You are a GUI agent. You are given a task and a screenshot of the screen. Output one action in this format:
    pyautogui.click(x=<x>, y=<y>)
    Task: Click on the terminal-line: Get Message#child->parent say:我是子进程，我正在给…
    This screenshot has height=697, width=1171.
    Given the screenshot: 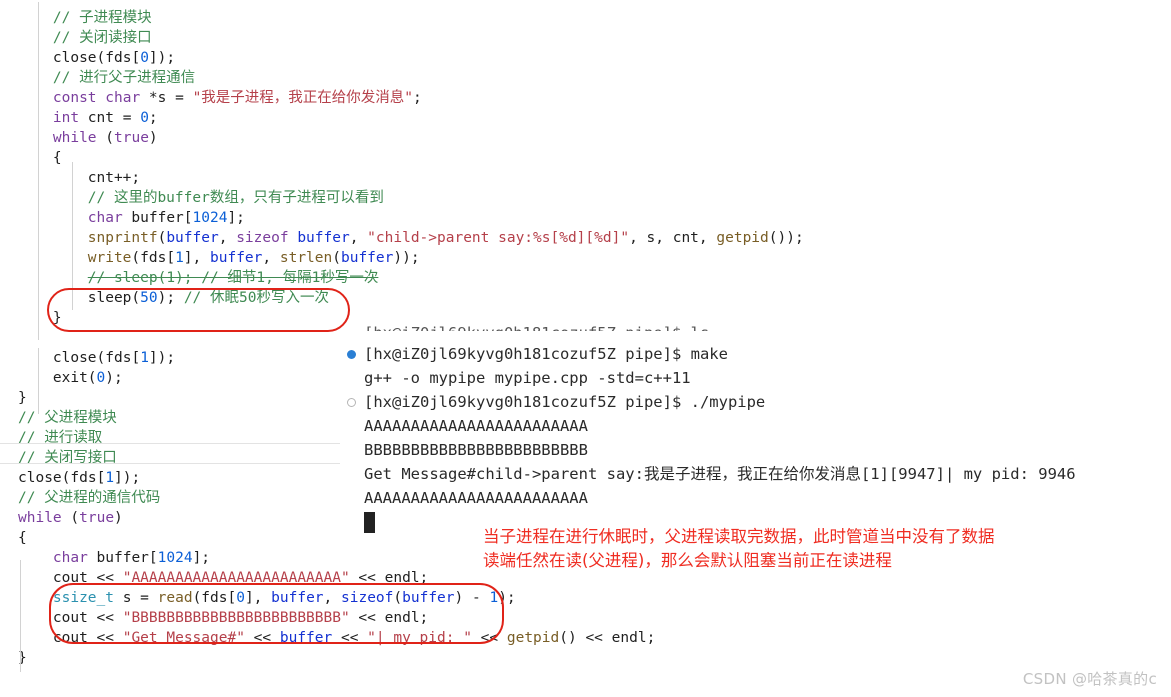 What is the action you would take?
    pyautogui.click(x=708, y=474)
    